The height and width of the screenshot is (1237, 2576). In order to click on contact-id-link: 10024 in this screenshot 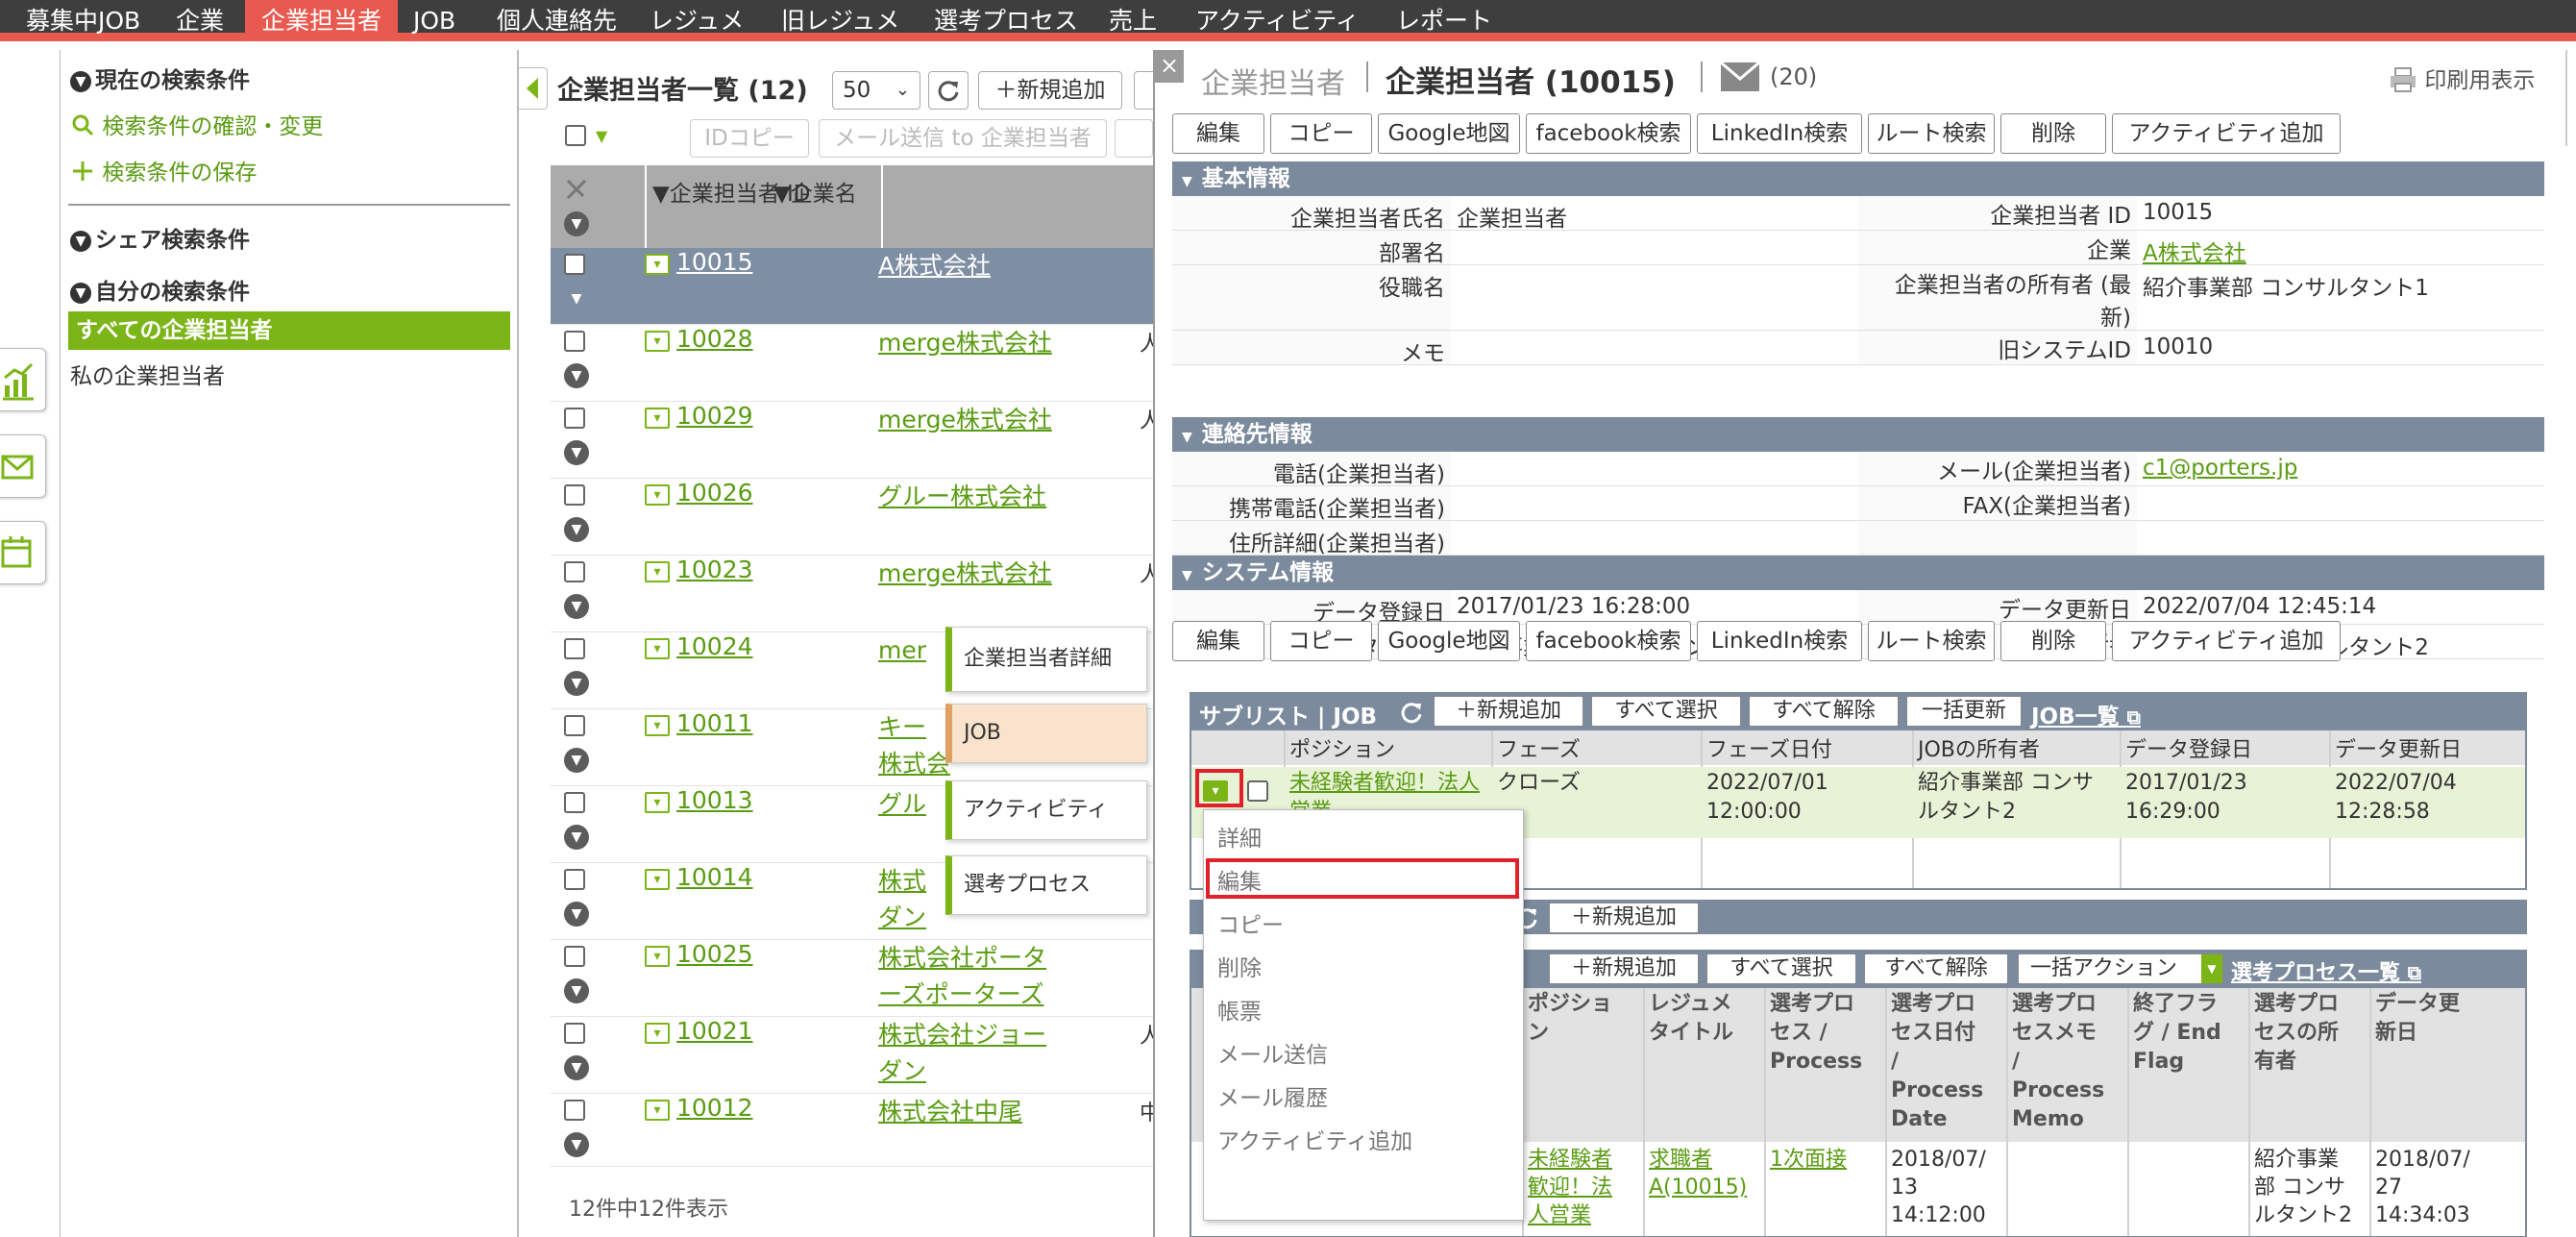, I will do `click(714, 646)`.